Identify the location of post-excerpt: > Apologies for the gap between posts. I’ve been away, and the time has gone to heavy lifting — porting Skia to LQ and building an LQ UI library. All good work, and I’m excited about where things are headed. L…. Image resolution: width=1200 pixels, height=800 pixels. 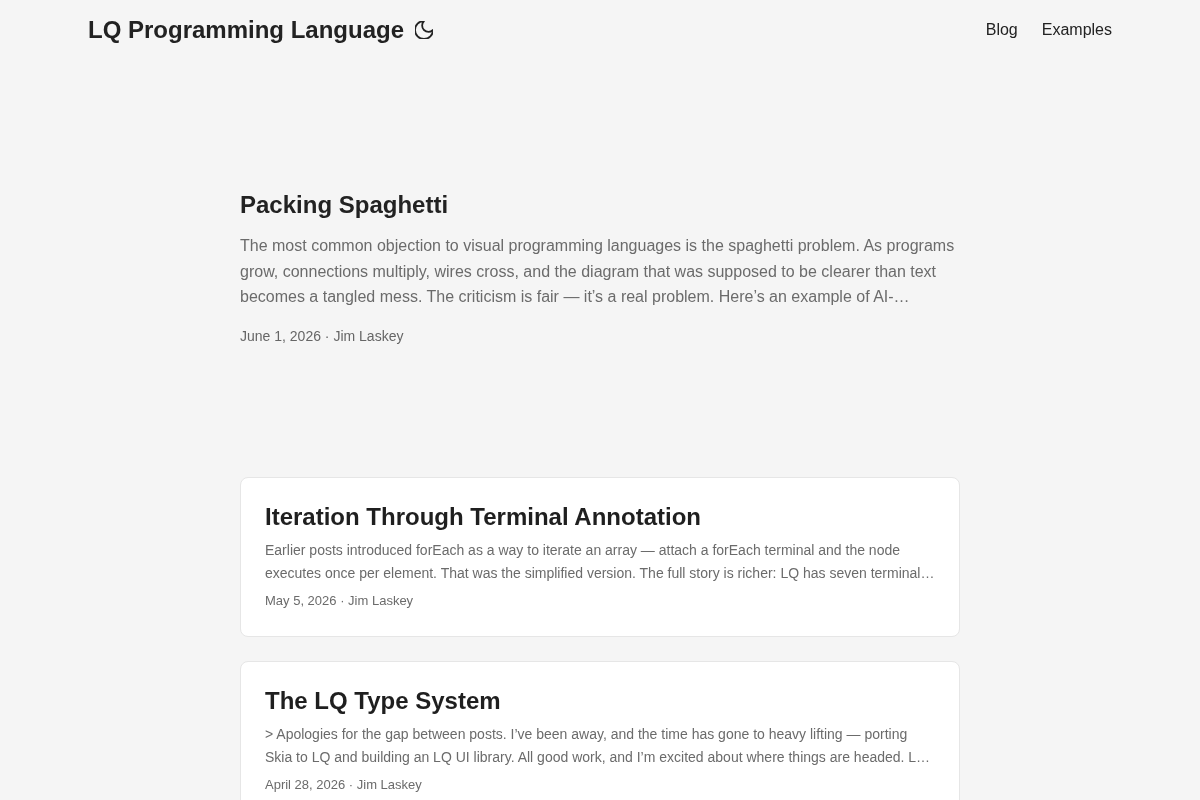
(598, 745).